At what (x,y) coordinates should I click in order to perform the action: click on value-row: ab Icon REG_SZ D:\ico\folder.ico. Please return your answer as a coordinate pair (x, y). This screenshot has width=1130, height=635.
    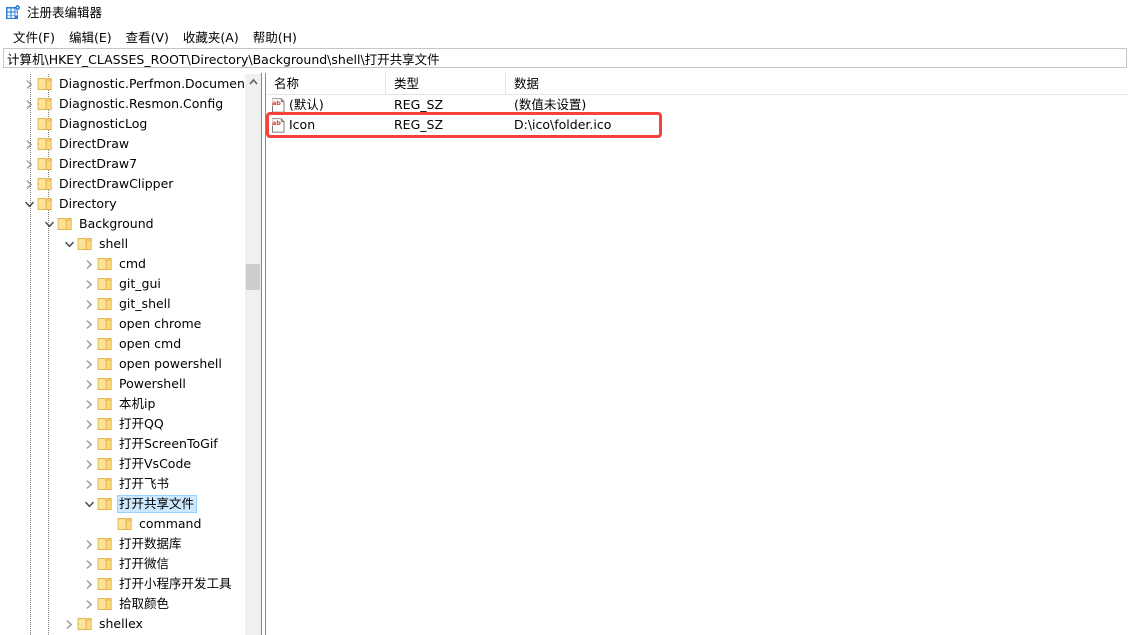
    Looking at the image, I should click on (696, 125).